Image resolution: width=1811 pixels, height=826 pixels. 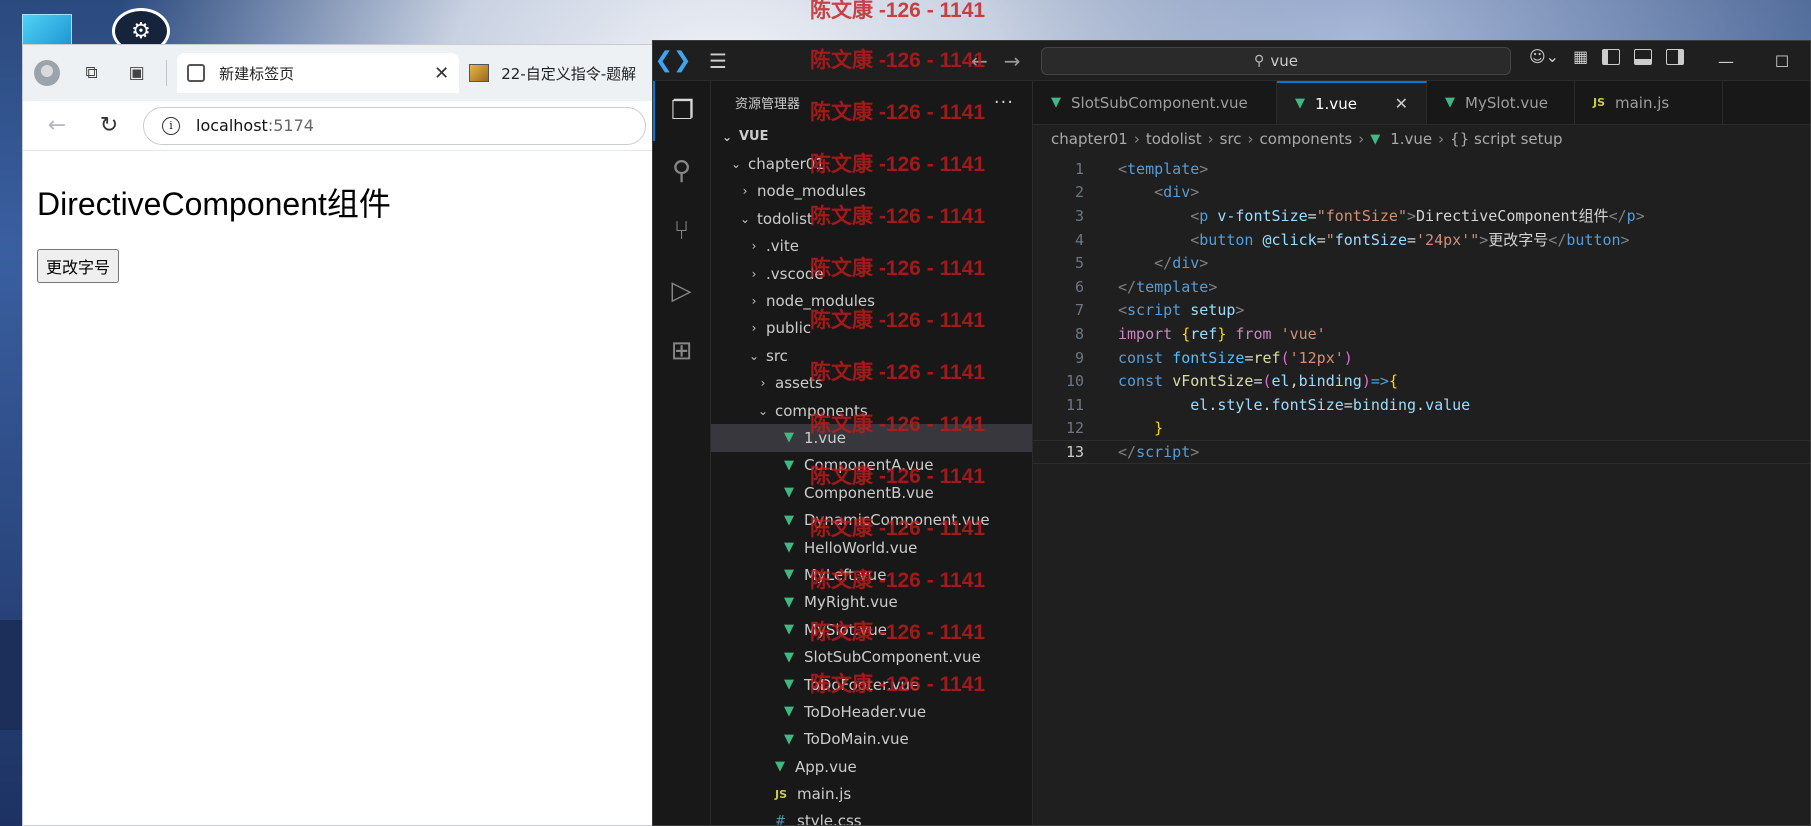 I want to click on breadcrumb-item: chapter01, so click(x=1089, y=139).